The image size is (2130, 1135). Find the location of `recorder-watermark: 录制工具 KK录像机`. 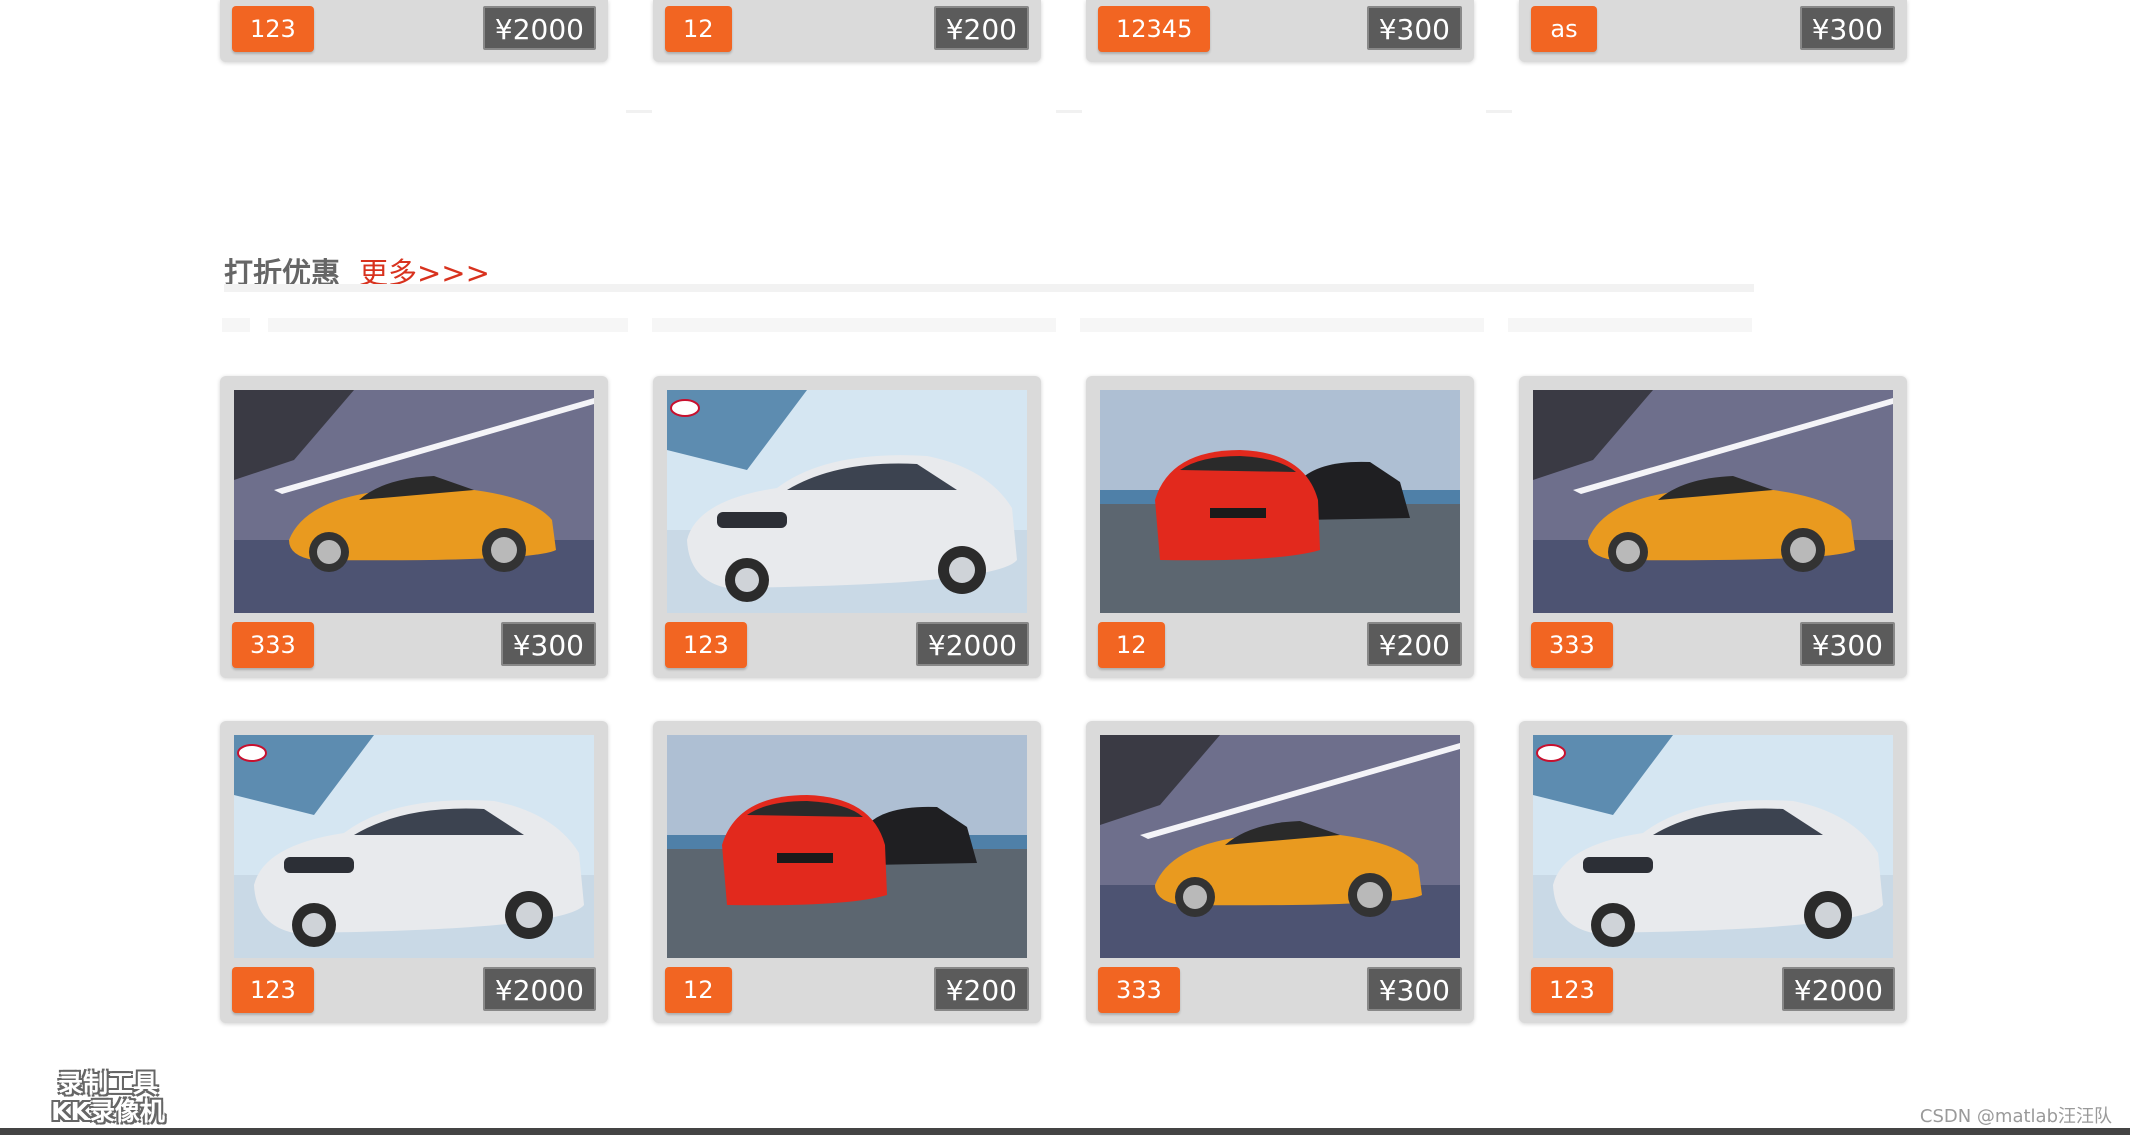

recorder-watermark: 录制工具 KK录像机 is located at coordinates (108, 1099).